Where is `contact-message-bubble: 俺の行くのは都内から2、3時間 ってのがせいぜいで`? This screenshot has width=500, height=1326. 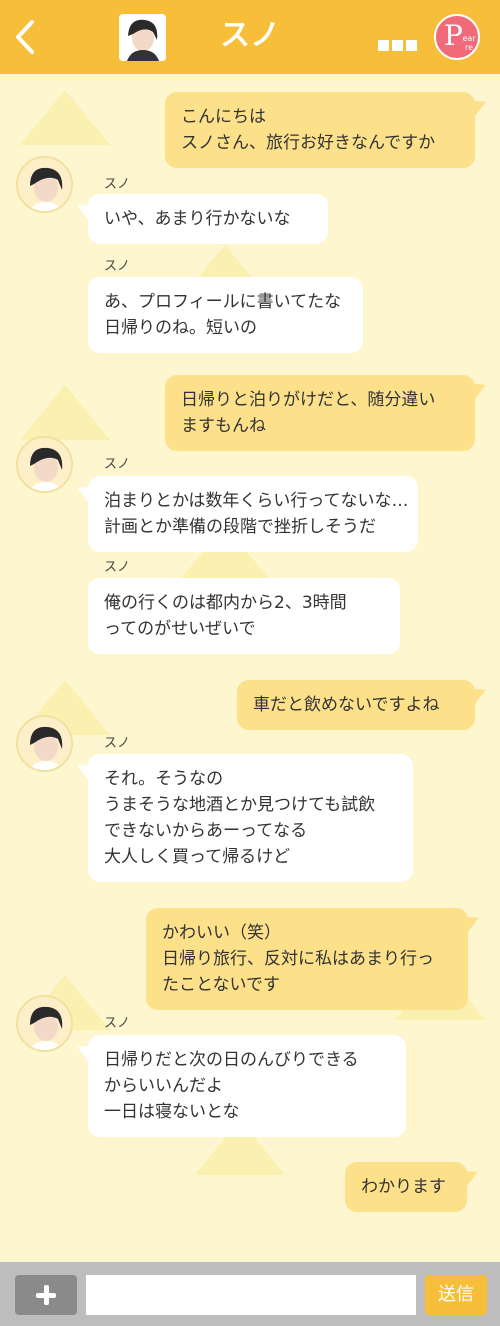
contact-message-bubble: 俺の行くのは都内から2、3時間 ってのがせいぜいで is located at coordinates (244, 616).